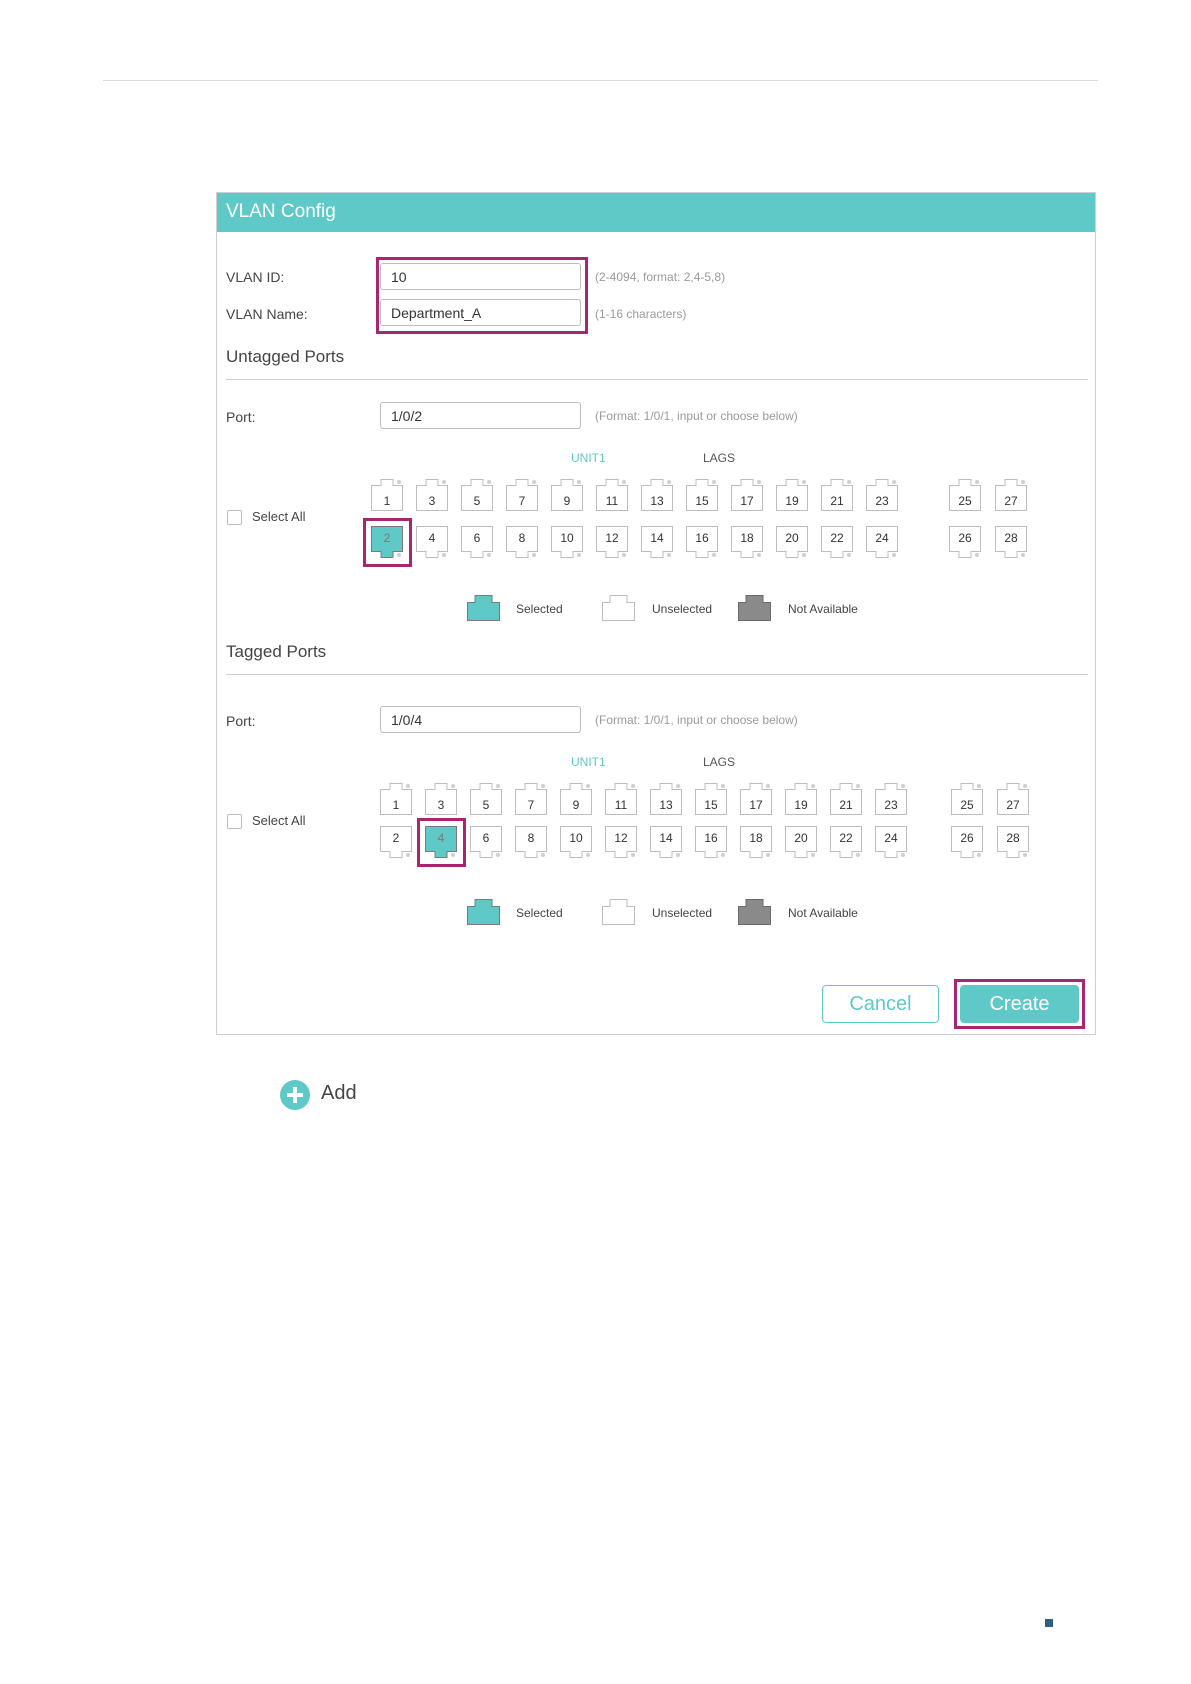 The height and width of the screenshot is (1684, 1191). What do you see at coordinates (396, 838) in the screenshot?
I see `port-number: 2` at bounding box center [396, 838].